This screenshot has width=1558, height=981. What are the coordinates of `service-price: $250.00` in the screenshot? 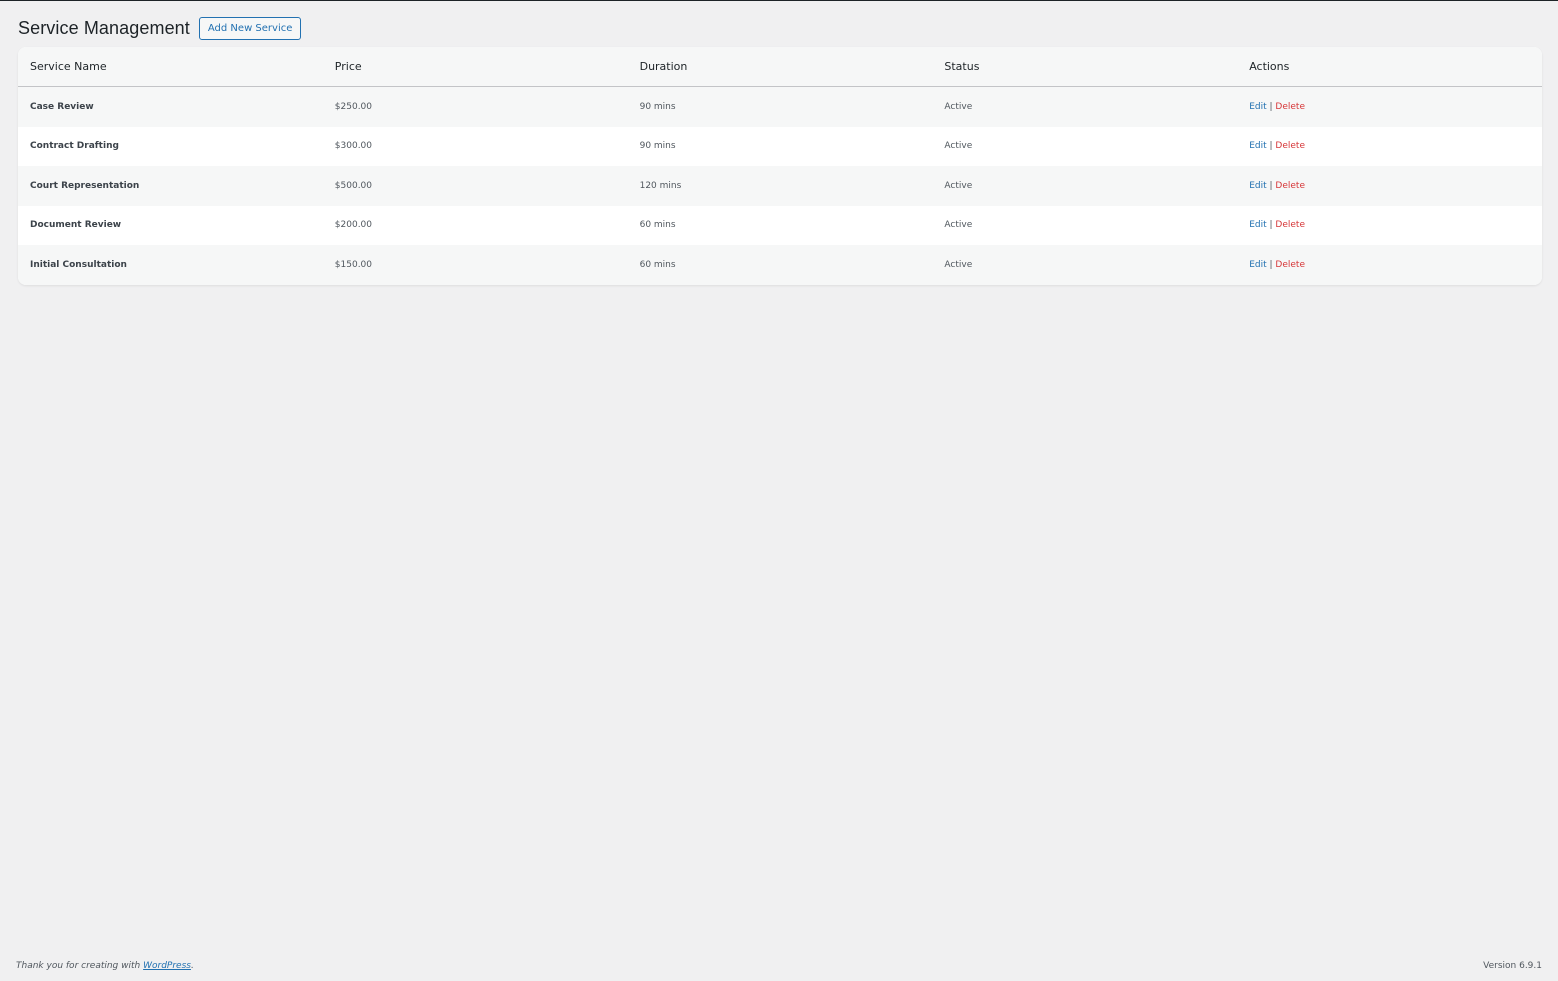 It's located at (475, 106).